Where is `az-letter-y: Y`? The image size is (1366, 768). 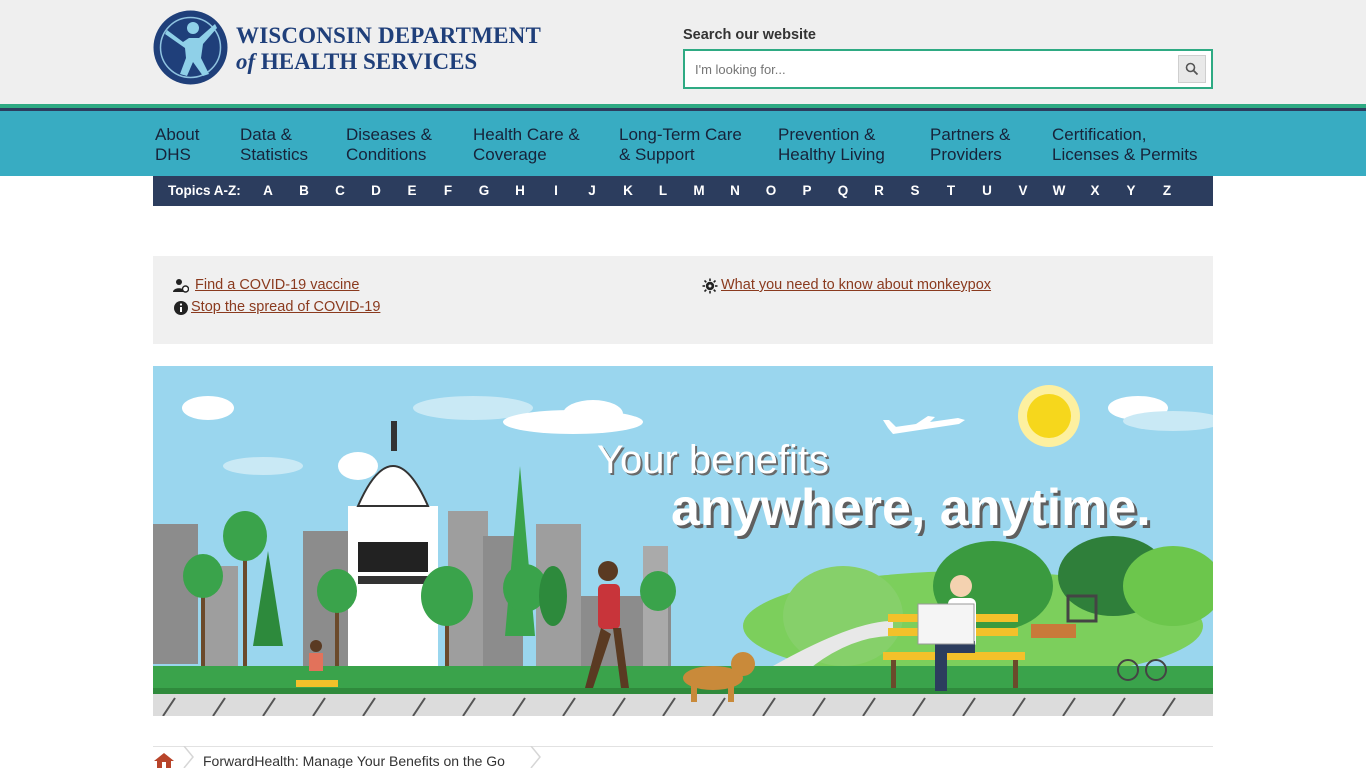 az-letter-y: Y is located at coordinates (1131, 190).